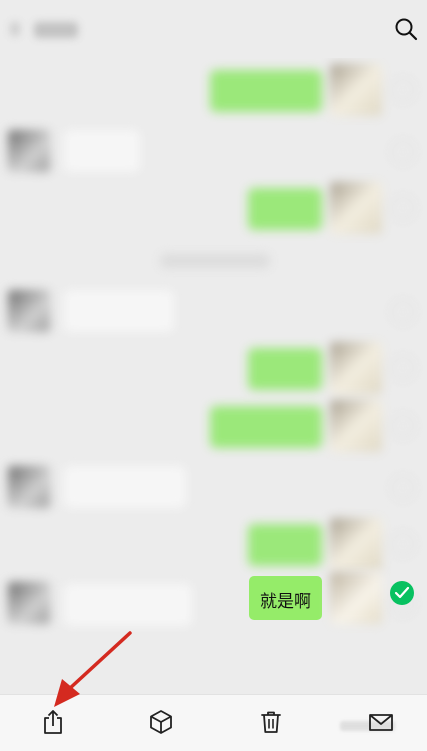 Image resolution: width=427 pixels, height=751 pixels. I want to click on selected-message-bubble: 就是啊, so click(285, 598).